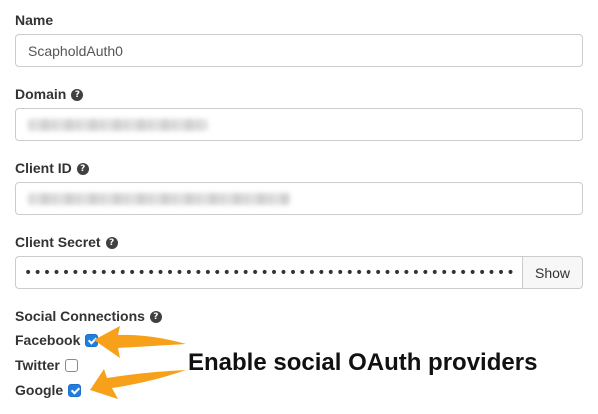 The image size is (598, 414). I want to click on client-secret-group: Show, so click(299, 272).